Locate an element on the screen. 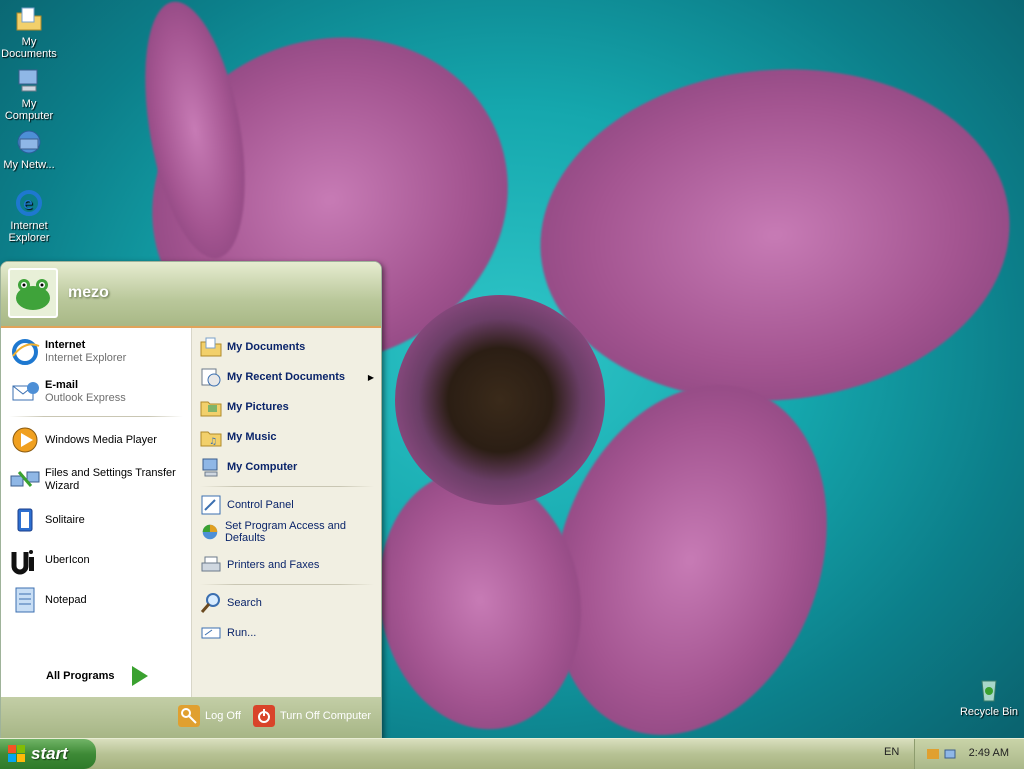 The height and width of the screenshot is (769, 1024). place-my-documents: My Documents is located at coordinates (252, 347).